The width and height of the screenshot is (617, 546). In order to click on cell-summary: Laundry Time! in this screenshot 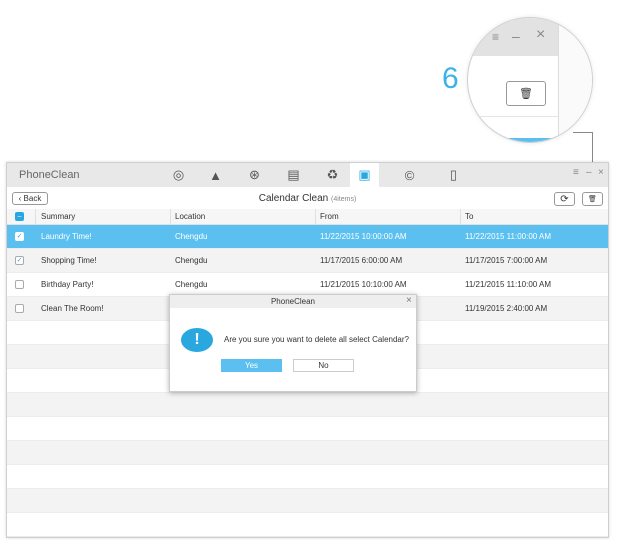, I will do `click(66, 236)`.